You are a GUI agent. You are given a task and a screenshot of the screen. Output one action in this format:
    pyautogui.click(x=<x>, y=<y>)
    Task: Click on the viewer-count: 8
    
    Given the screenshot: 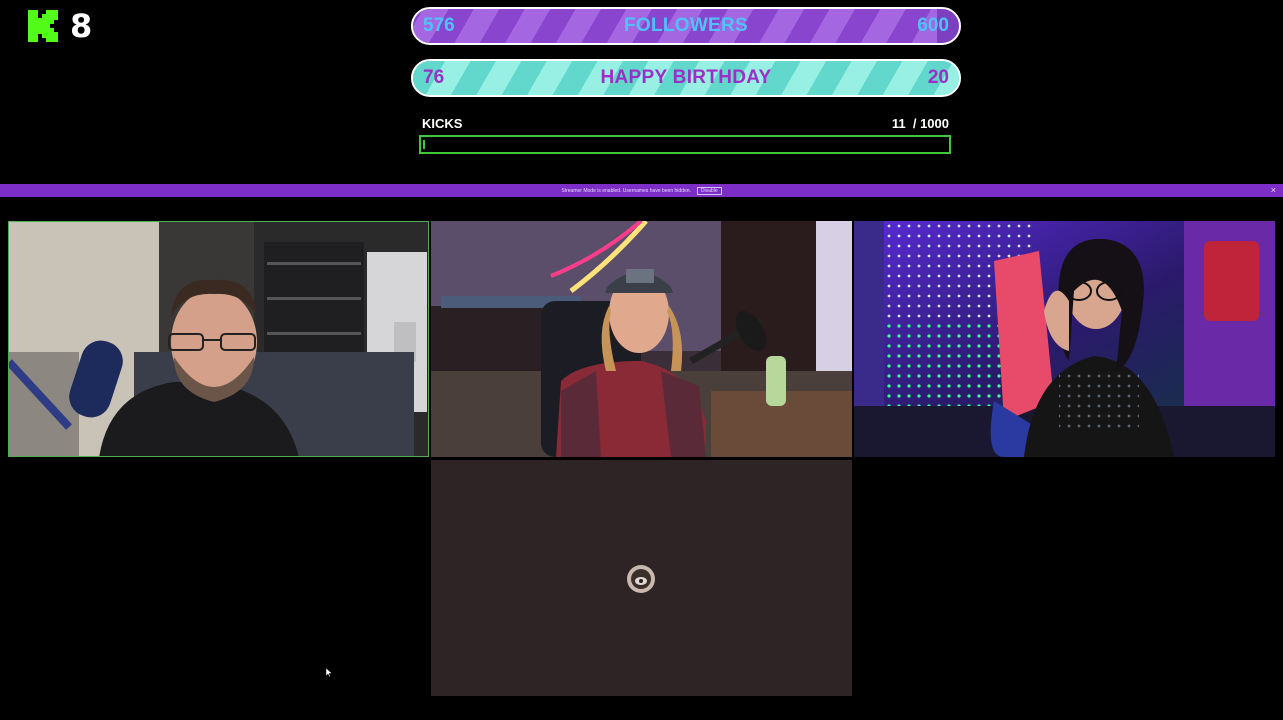 What is the action you would take?
    pyautogui.click(x=81, y=26)
    